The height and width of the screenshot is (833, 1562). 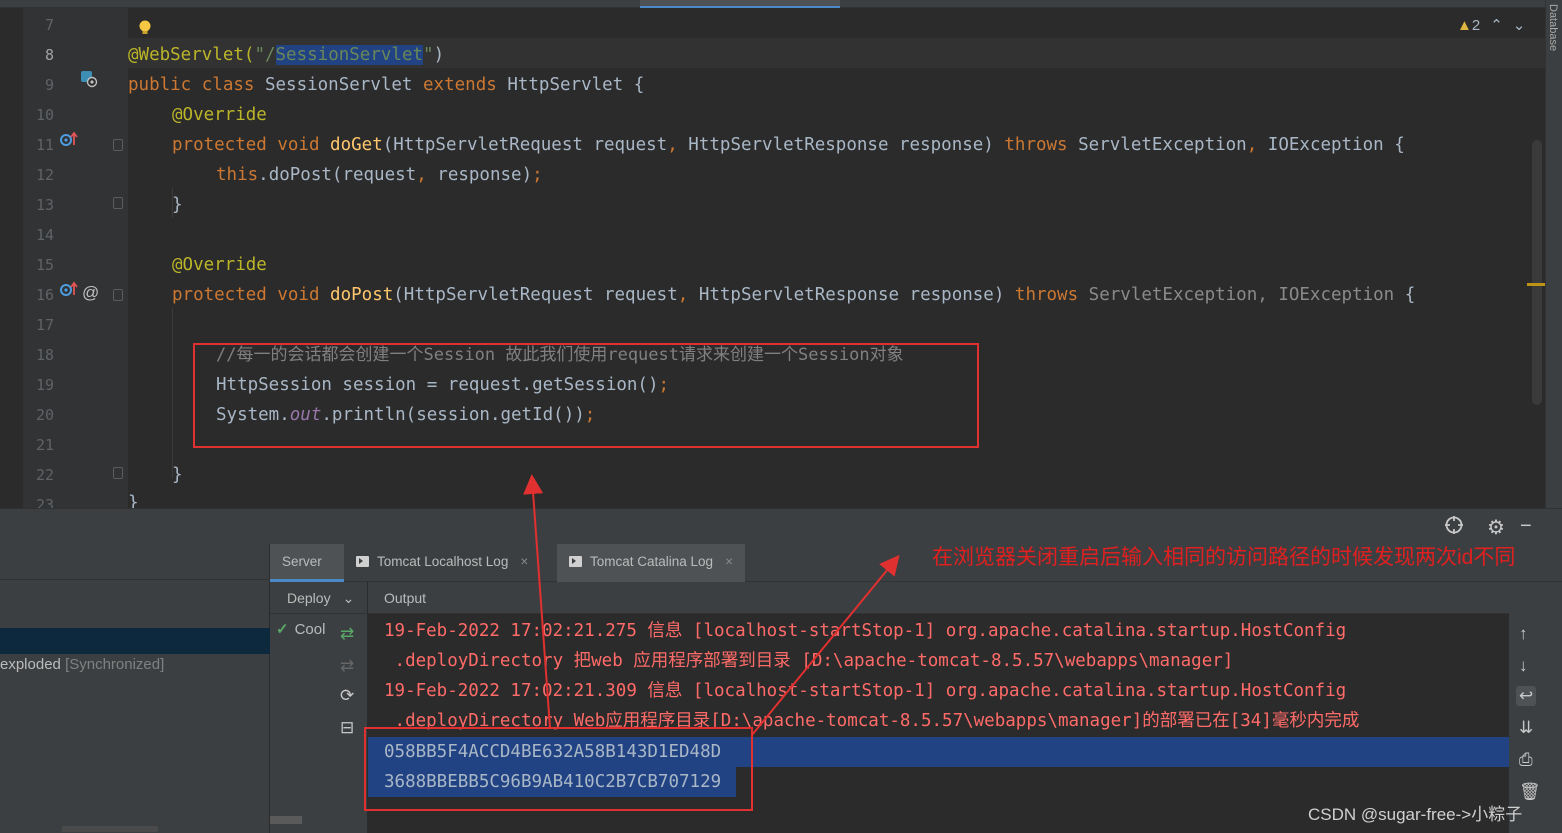 I want to click on services-tree: exploded [Synchronized], so click(x=135, y=688).